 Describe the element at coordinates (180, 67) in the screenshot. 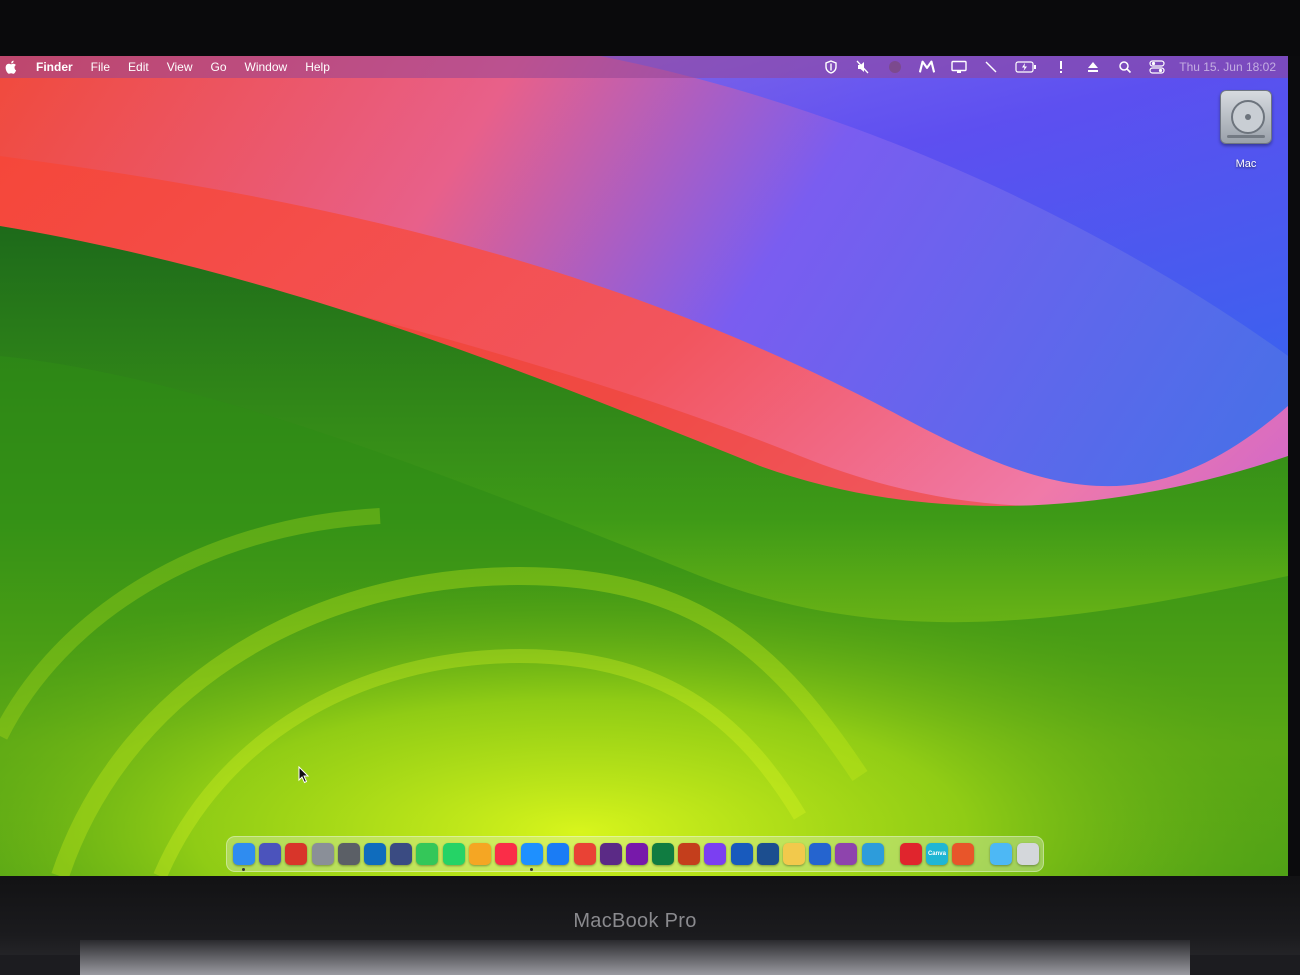

I see `menu-view: View` at that location.